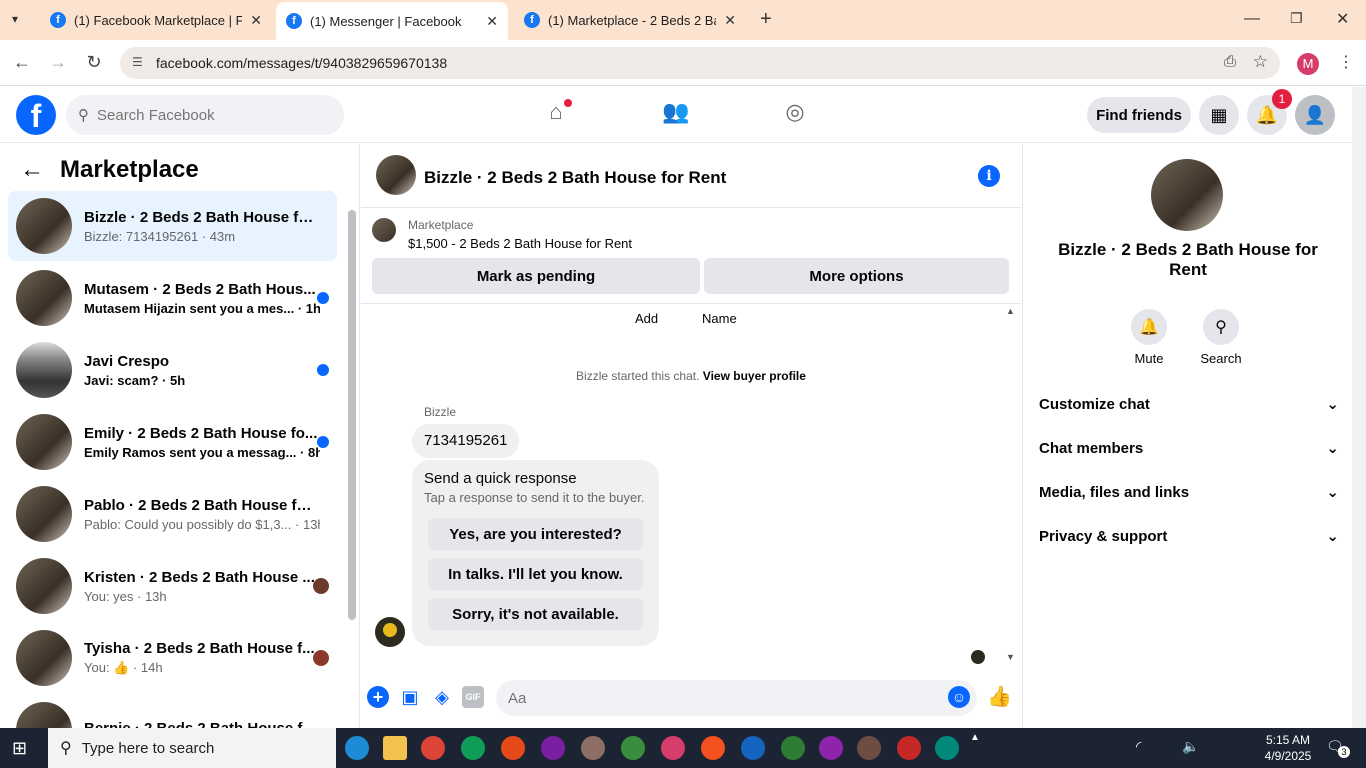 The image size is (1366, 768). I want to click on minimize-icon: —, so click(1252, 19).